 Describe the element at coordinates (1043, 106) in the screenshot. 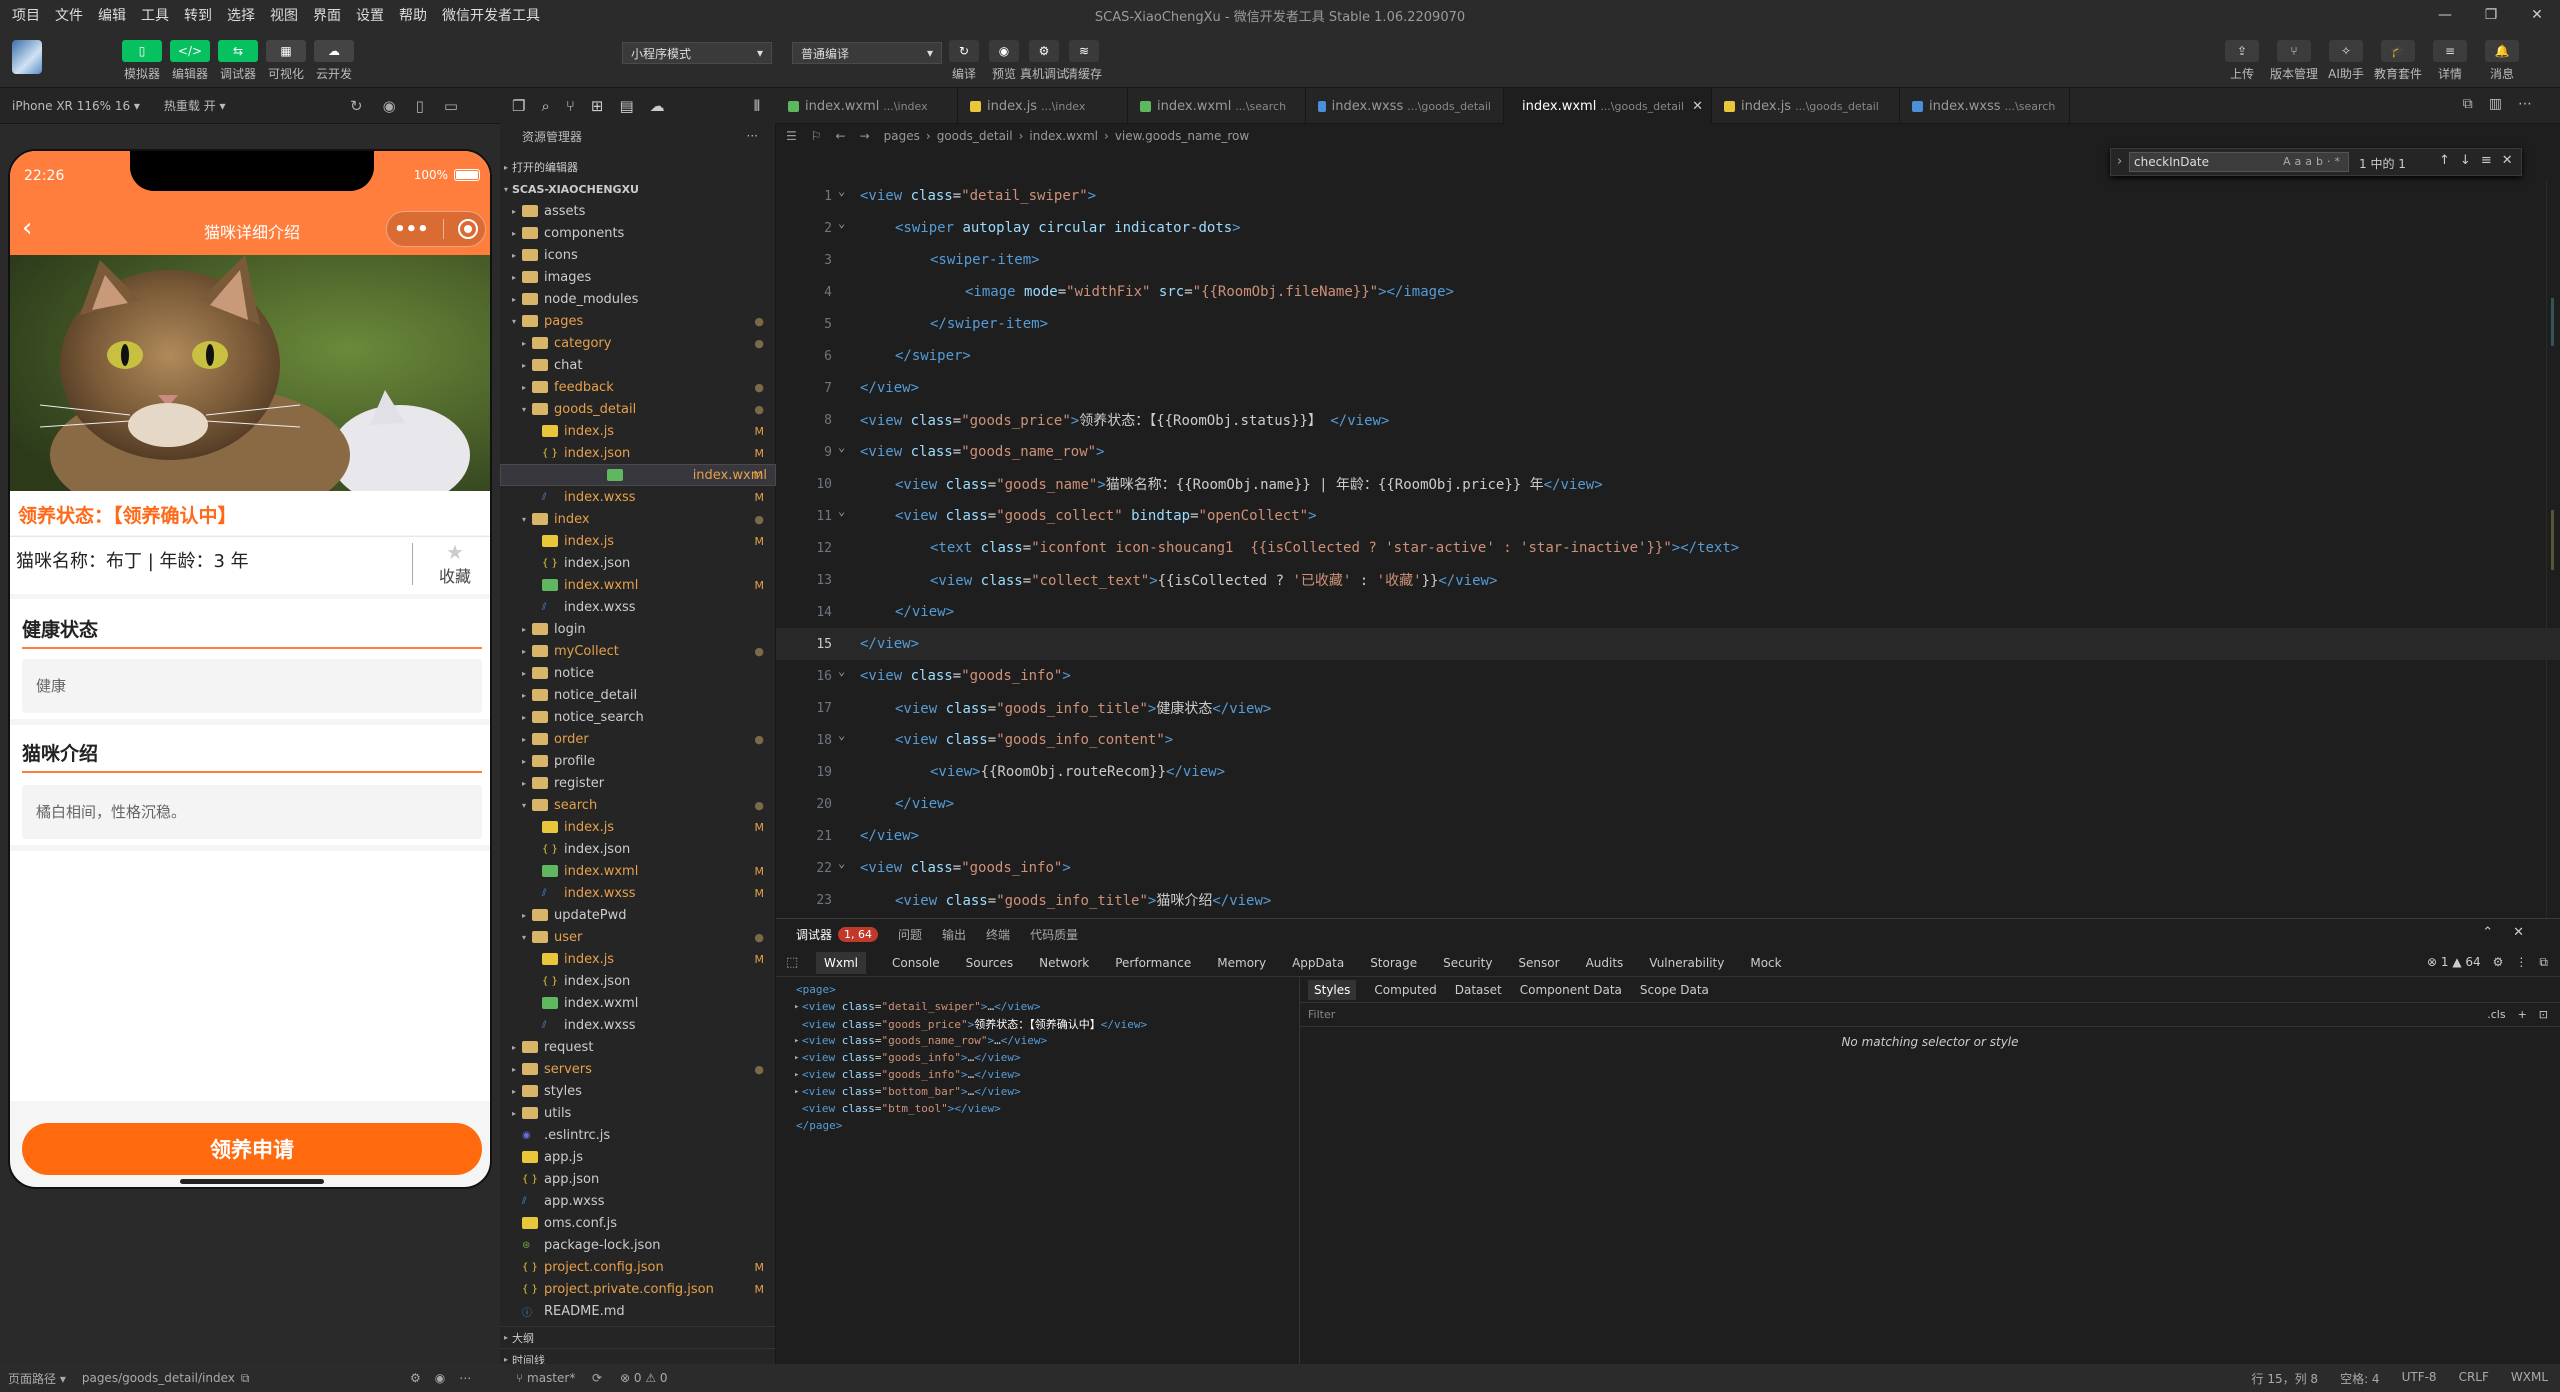

I see `editor-tab: index.js ...\index` at that location.